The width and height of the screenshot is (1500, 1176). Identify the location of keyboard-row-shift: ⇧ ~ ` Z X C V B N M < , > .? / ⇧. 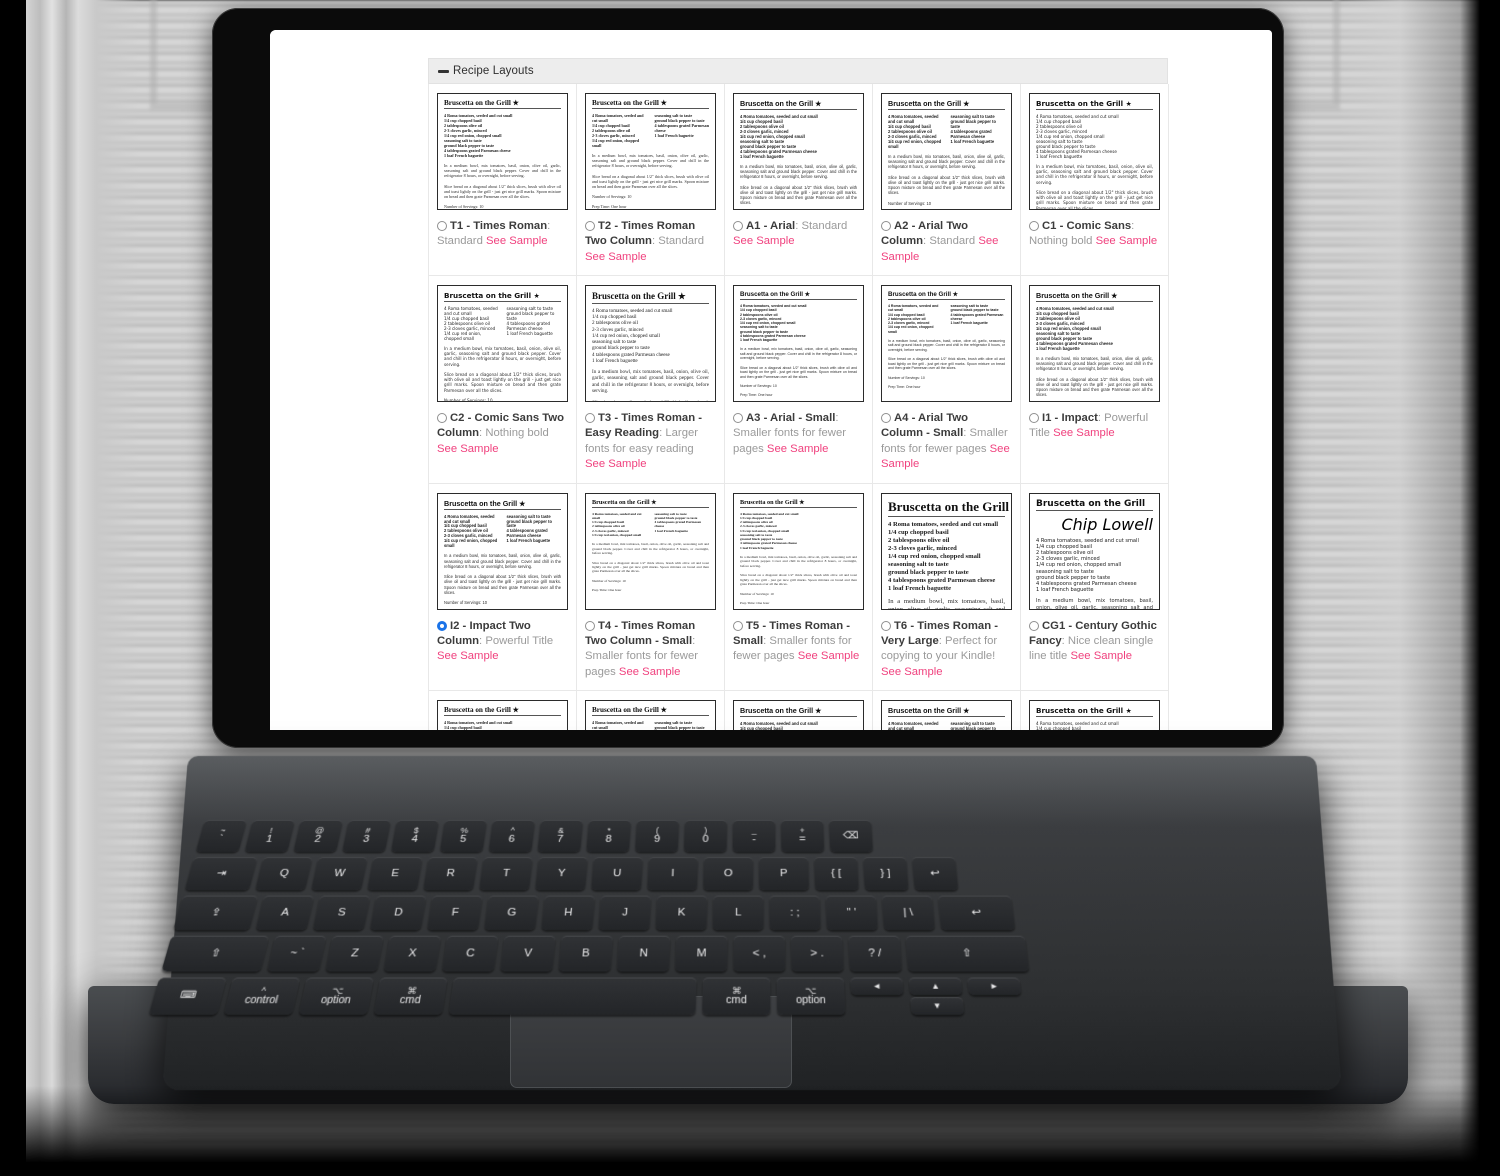
(595, 953).